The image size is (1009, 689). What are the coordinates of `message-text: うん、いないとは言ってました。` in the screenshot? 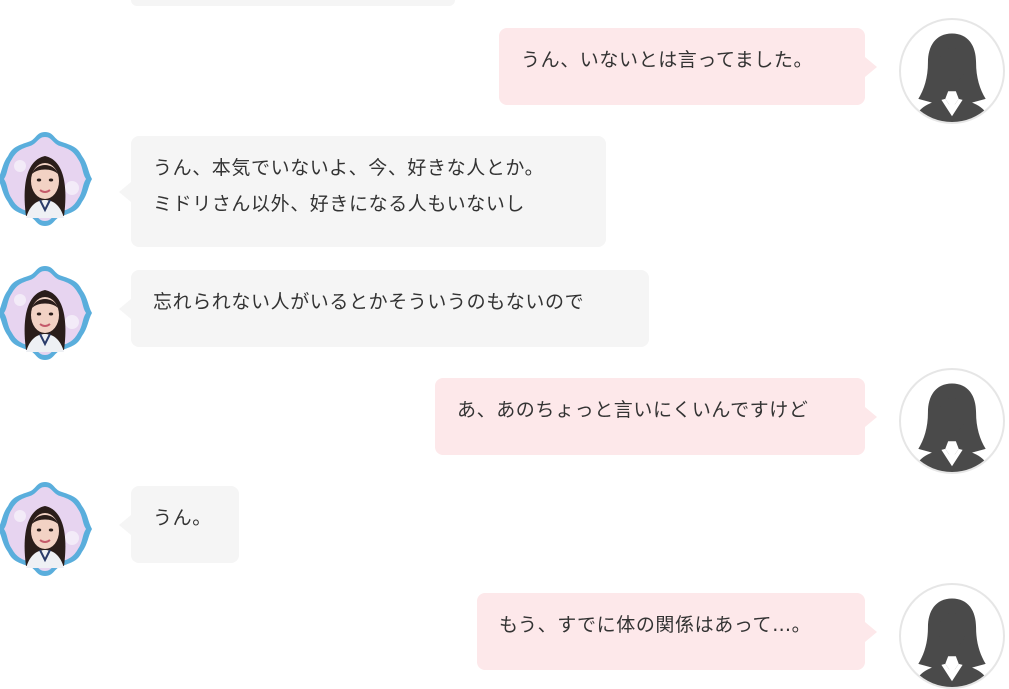 It's located at (667, 60).